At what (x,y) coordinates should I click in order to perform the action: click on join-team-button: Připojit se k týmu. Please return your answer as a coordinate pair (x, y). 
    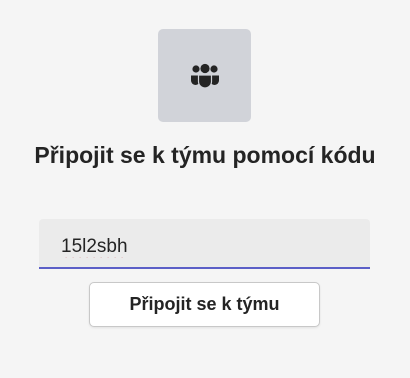
    Looking at the image, I should click on (204, 304).